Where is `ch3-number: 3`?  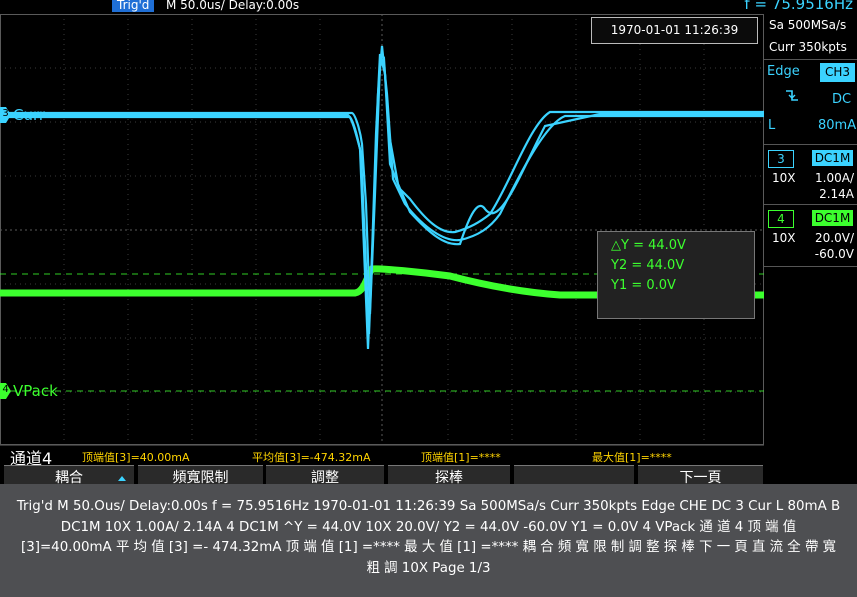
ch3-number: 3 is located at coordinates (781, 159).